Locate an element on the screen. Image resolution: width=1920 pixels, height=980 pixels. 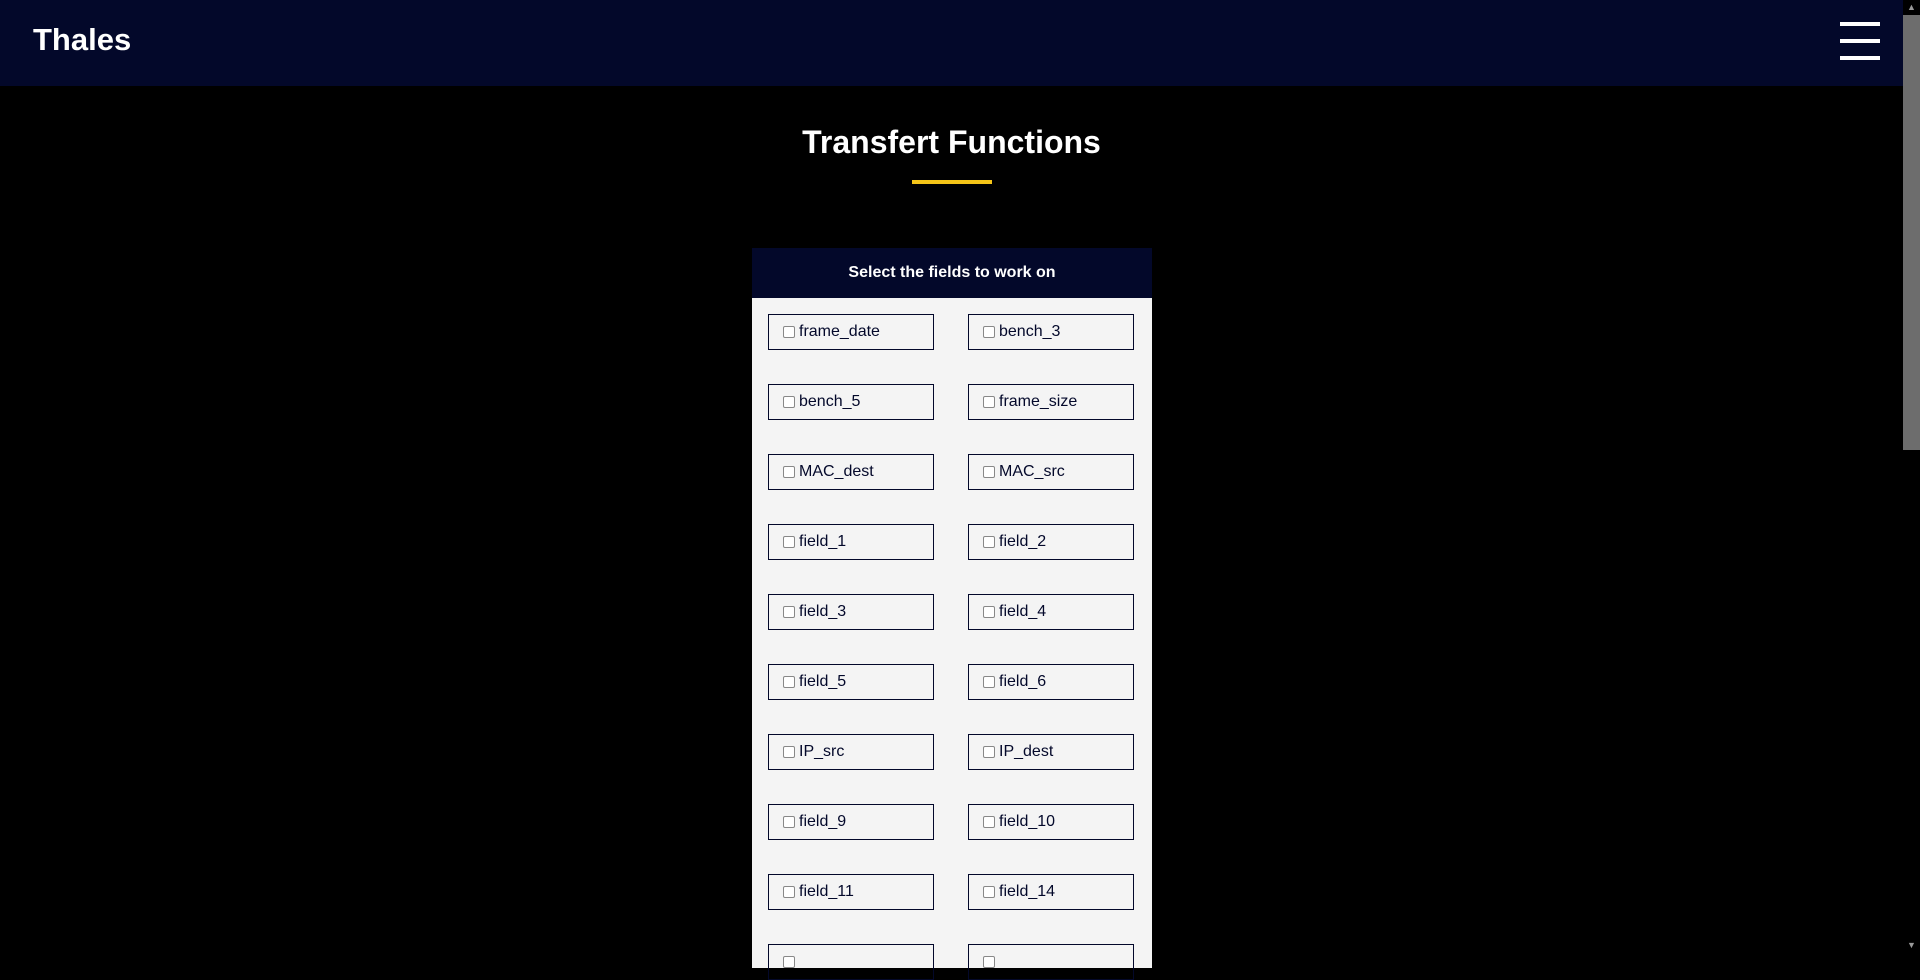
scrollbar-thumb is located at coordinates (1911, 232).